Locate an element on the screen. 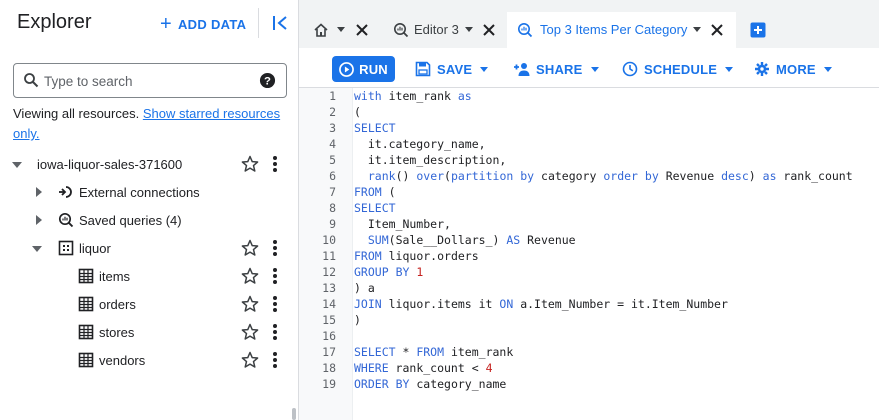 Image resolution: width=879 pixels, height=420 pixels. code-line: SELECT is located at coordinates (375, 128).